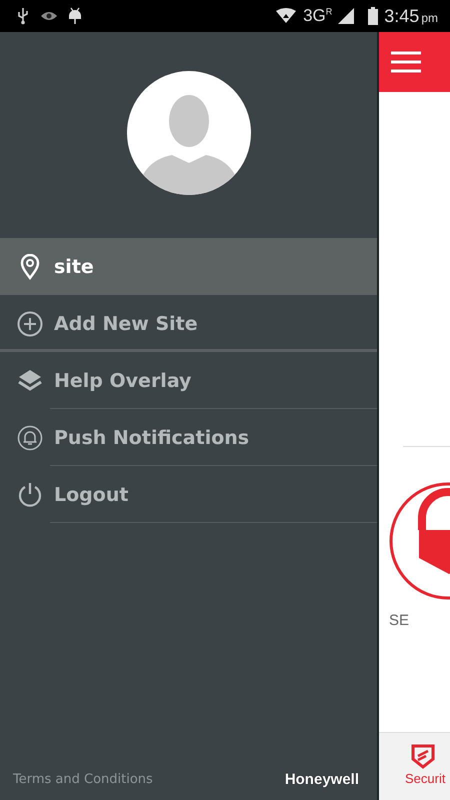 The image size is (450, 800). Describe the element at coordinates (317, 16) in the screenshot. I see `network-type: 3G$^{R}$` at that location.